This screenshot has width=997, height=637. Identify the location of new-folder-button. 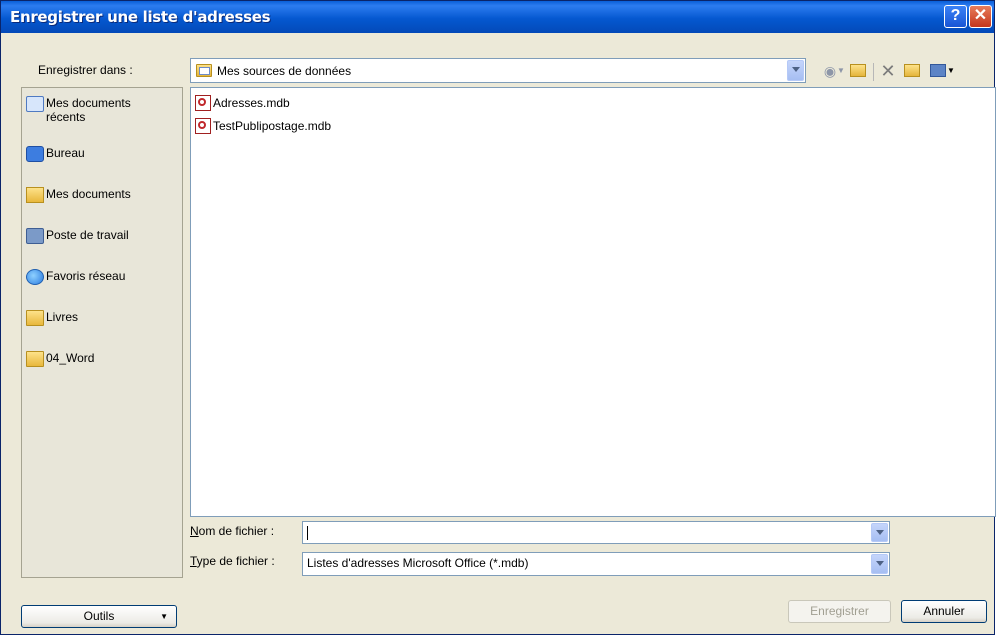
(912, 71).